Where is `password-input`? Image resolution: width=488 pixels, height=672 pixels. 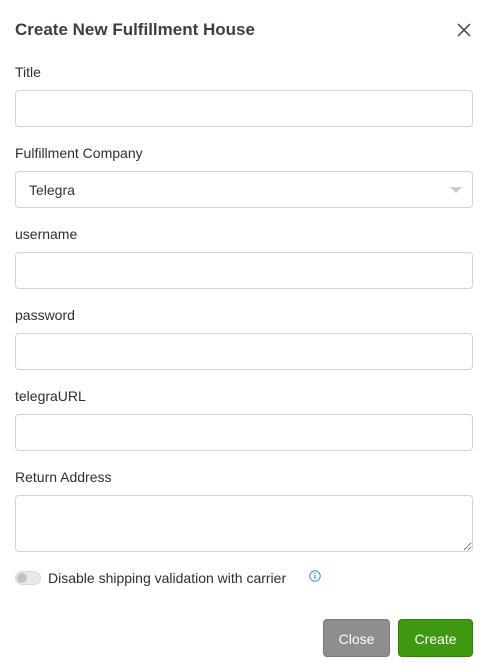 password-input is located at coordinates (244, 351).